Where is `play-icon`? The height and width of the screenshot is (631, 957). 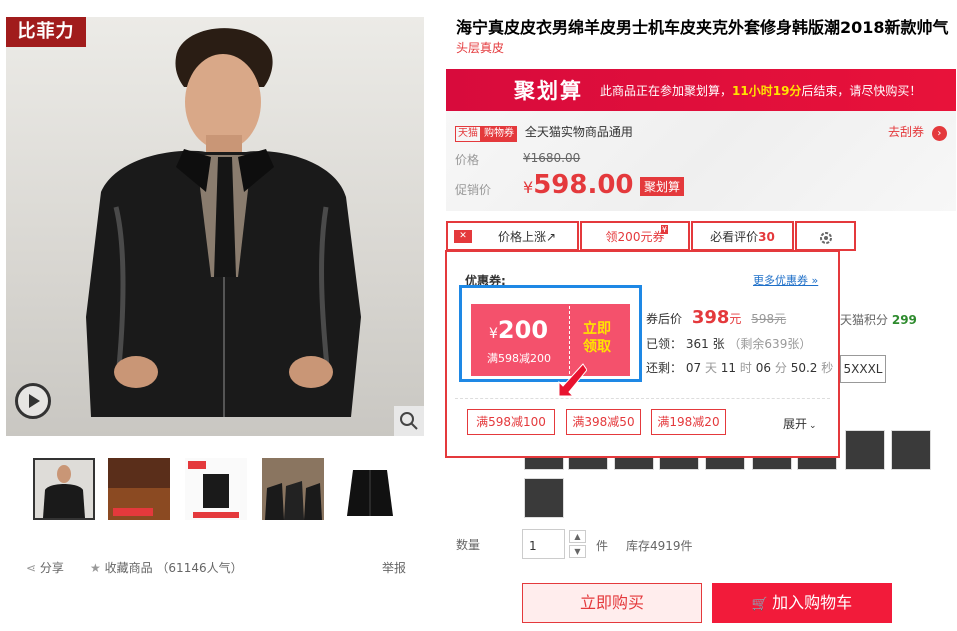 play-icon is located at coordinates (34, 401).